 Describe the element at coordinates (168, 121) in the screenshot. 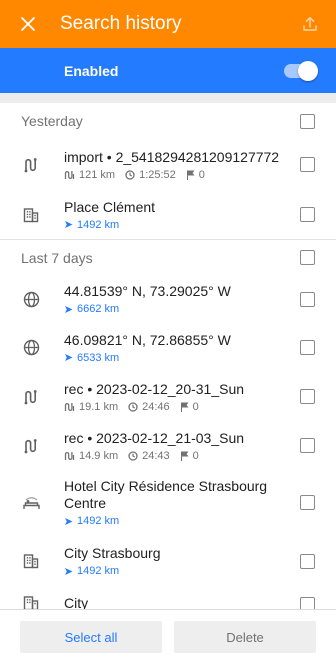

I see `section-header-yesterday: Yesterday` at that location.